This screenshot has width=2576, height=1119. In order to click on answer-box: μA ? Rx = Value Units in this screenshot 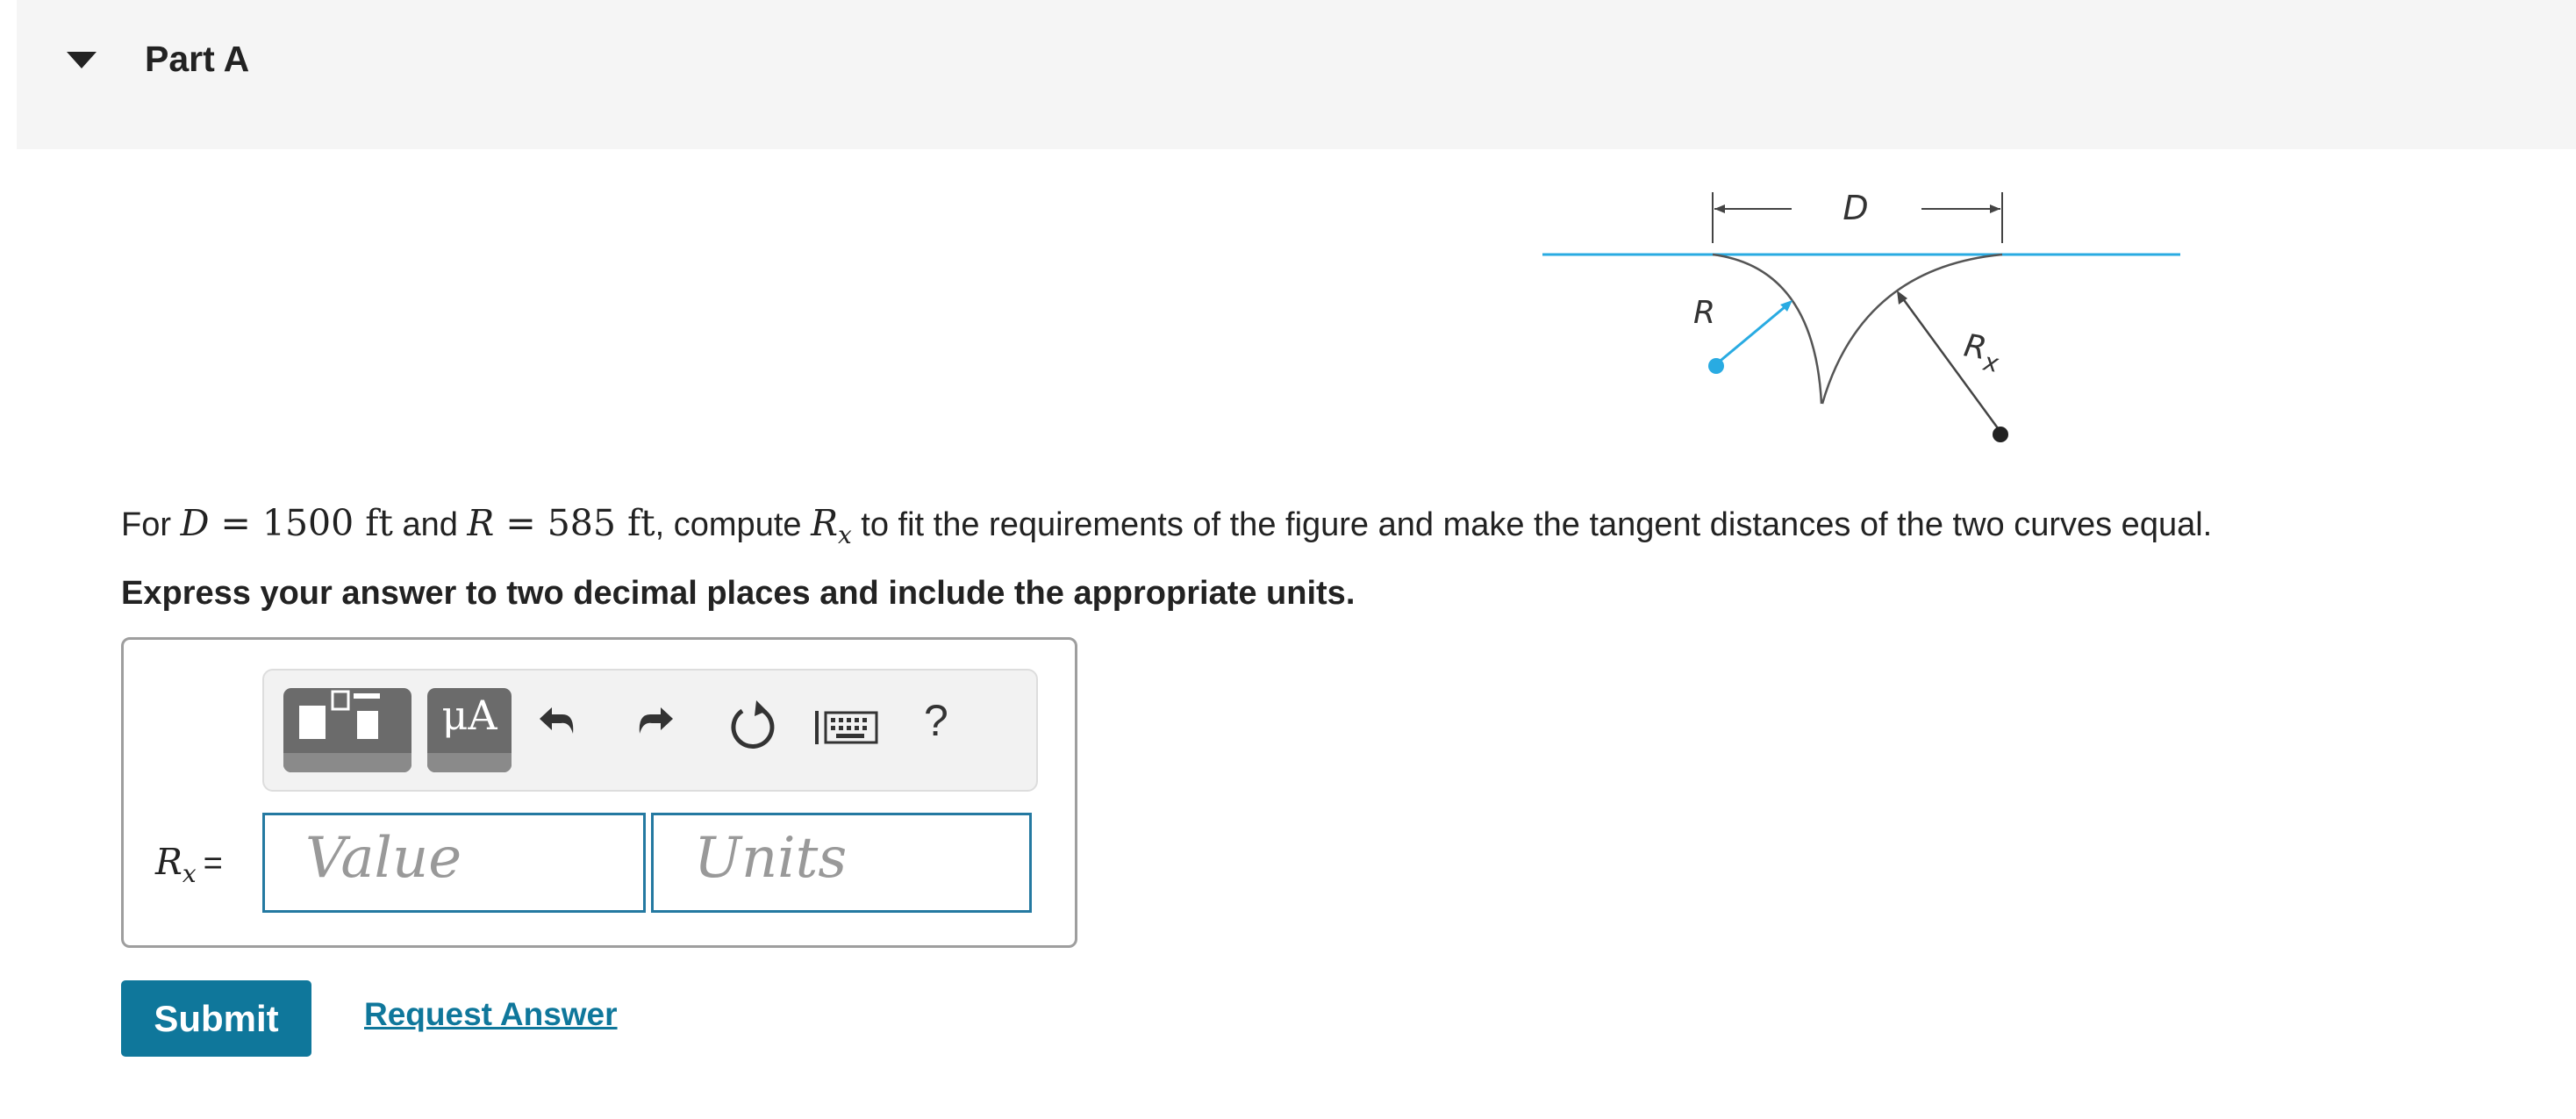, I will do `click(599, 793)`.